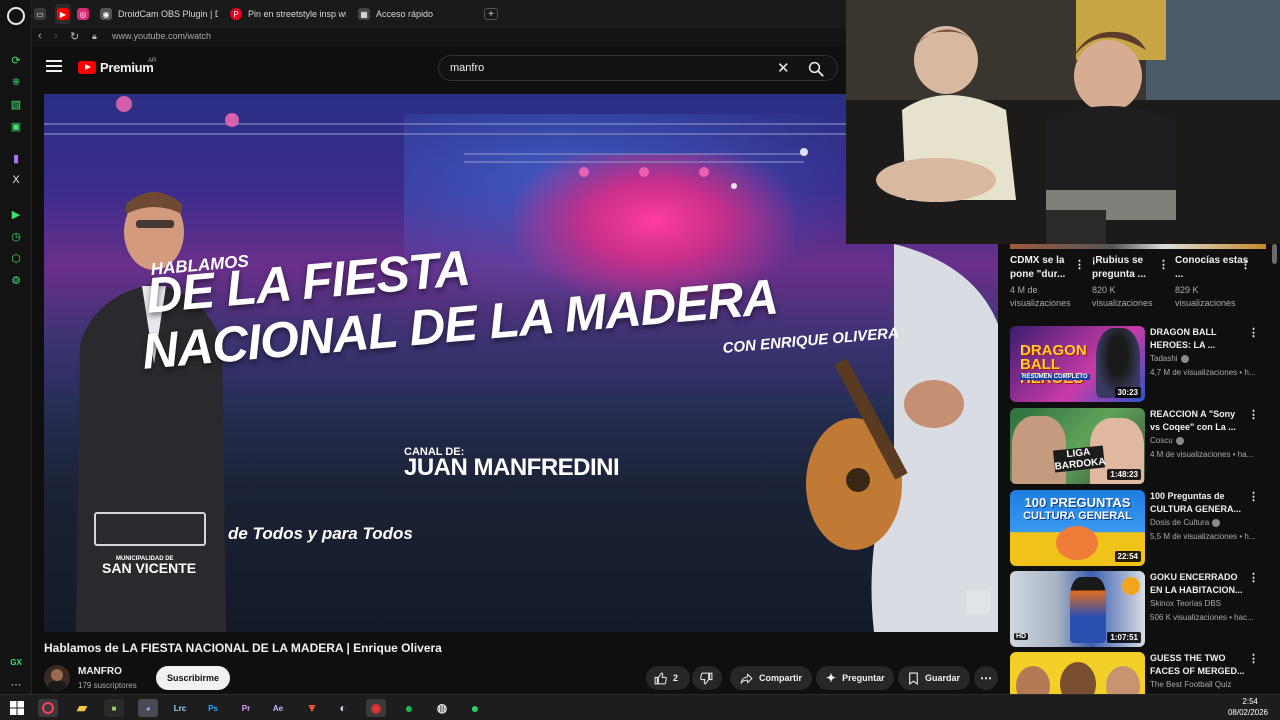 This screenshot has width=1280, height=720. Describe the element at coordinates (668, 678) in the screenshot. I see `like-button: 2` at that location.